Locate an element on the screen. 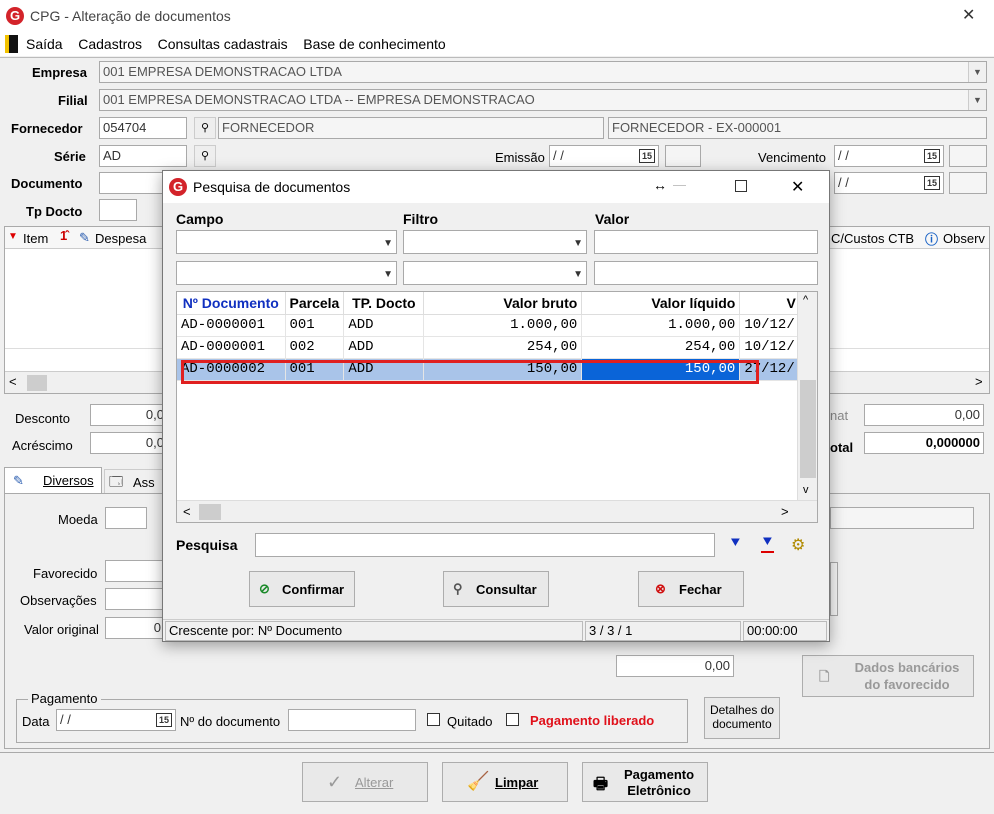 The height and width of the screenshot is (814, 994). resize-arrows-icon: ↔ is located at coordinates (660, 185).